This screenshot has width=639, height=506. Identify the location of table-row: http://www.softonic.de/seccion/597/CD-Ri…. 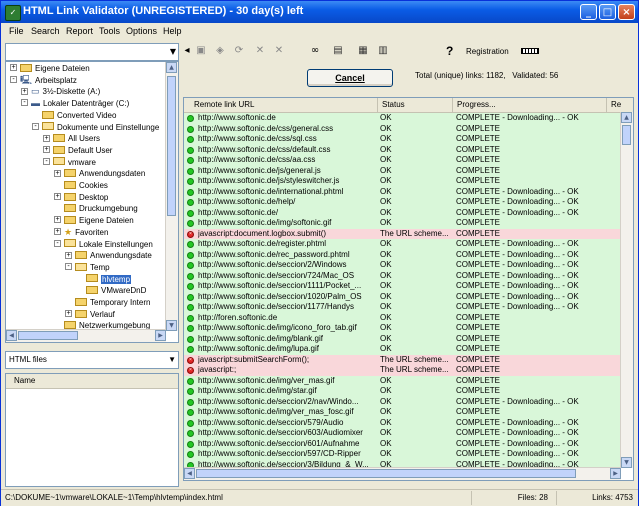
(402, 454).